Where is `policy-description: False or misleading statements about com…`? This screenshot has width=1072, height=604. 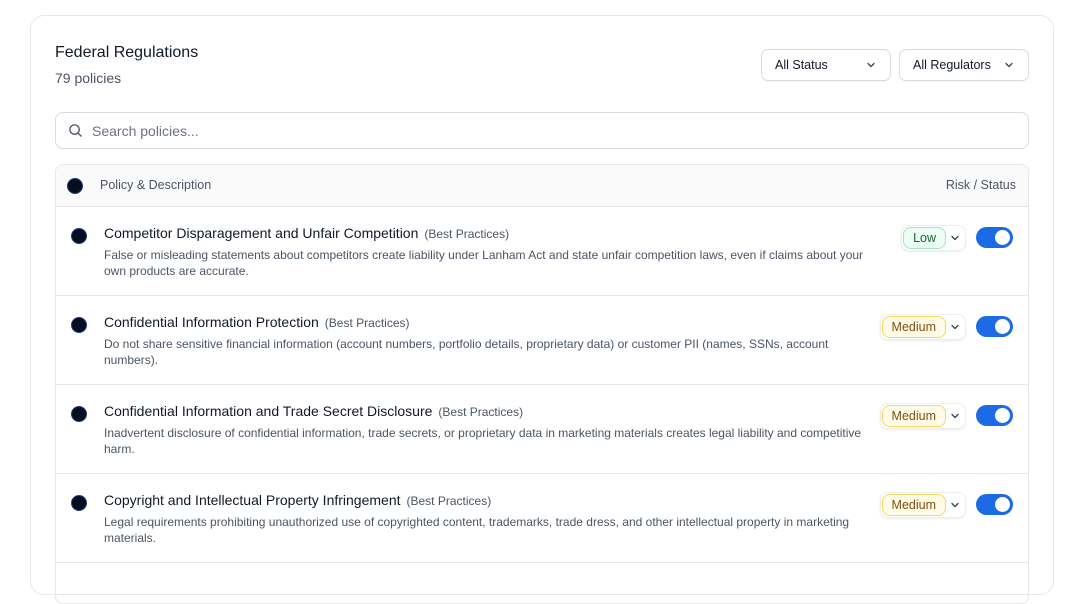 policy-description: False or misleading statements about com… is located at coordinates (484, 263).